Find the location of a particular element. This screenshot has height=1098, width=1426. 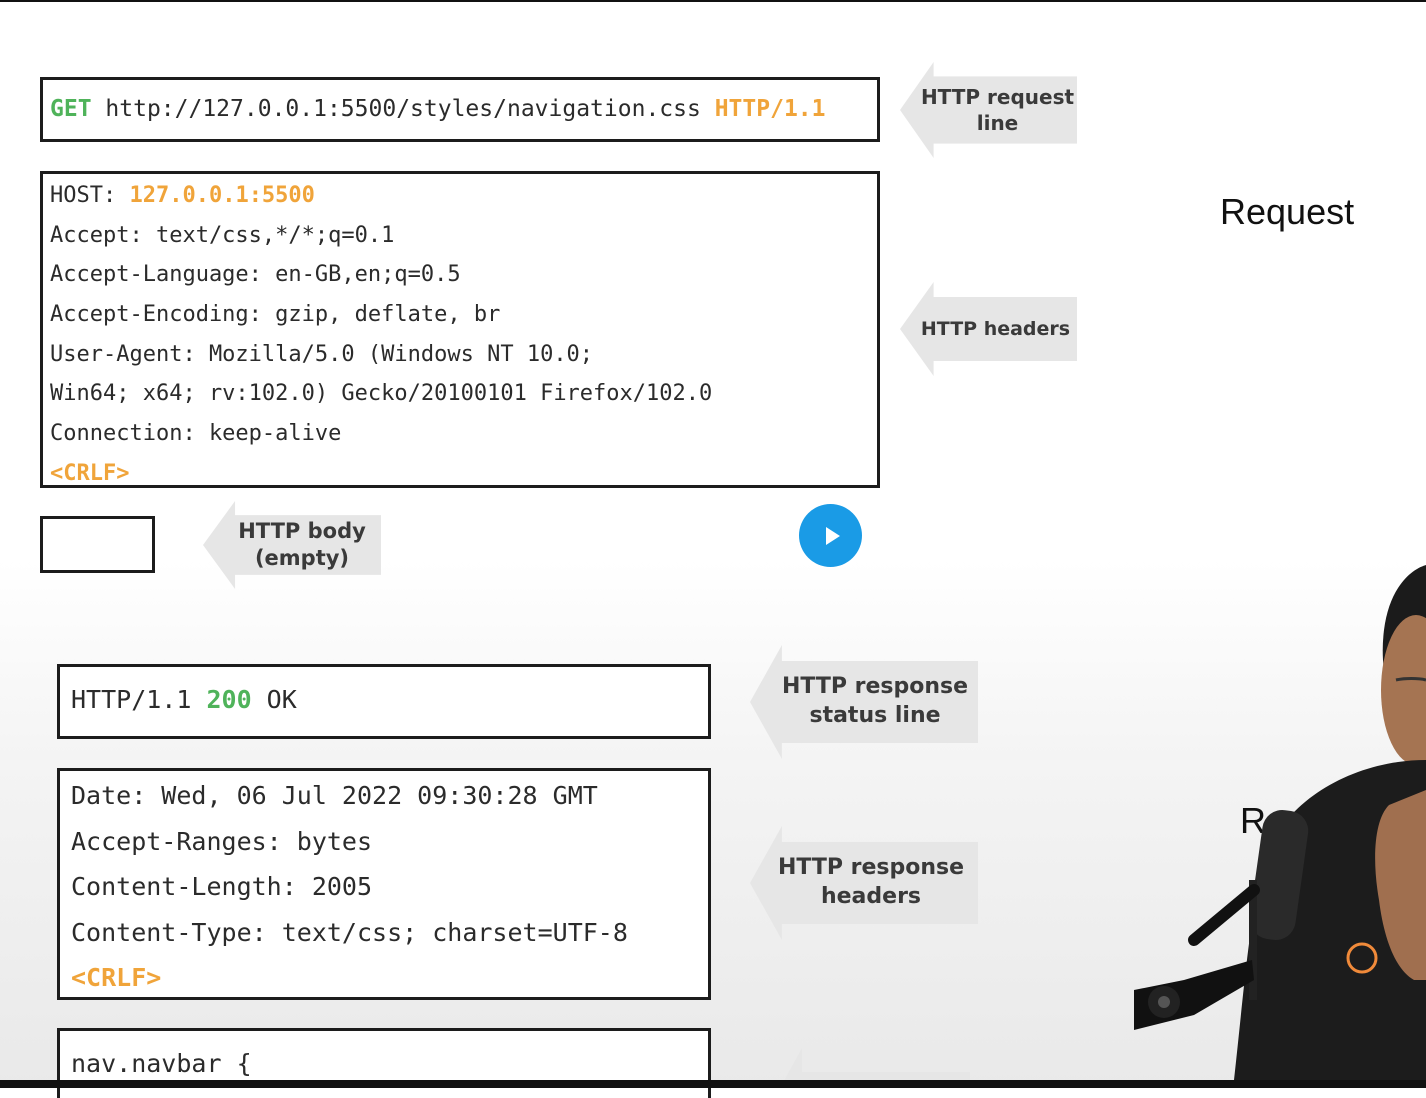

header-line-accept-encoding: Accept-Encoding: gzip, deflate, br is located at coordinates (275, 315).